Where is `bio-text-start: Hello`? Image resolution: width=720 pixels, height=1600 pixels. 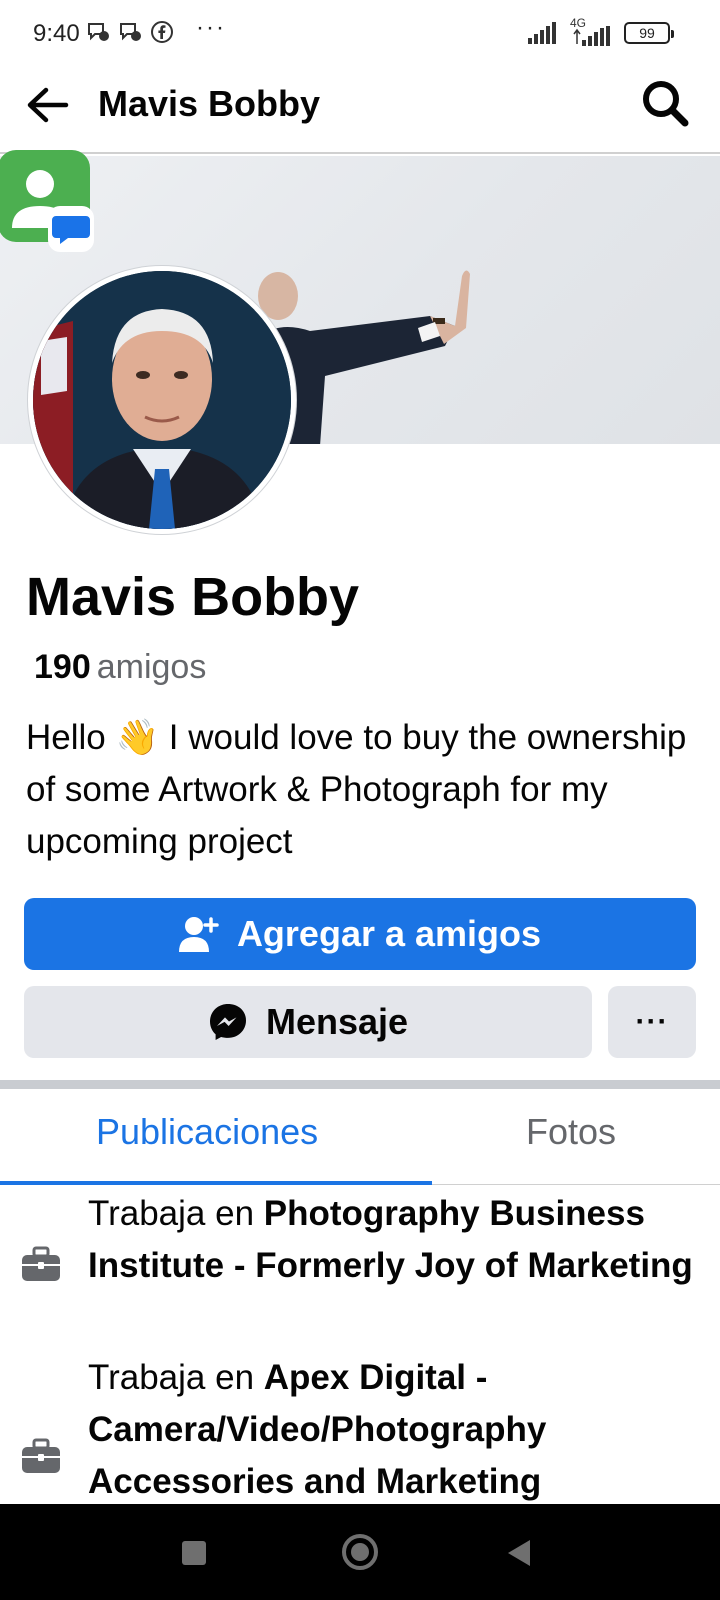 bio-text-start: Hello is located at coordinates (71, 737).